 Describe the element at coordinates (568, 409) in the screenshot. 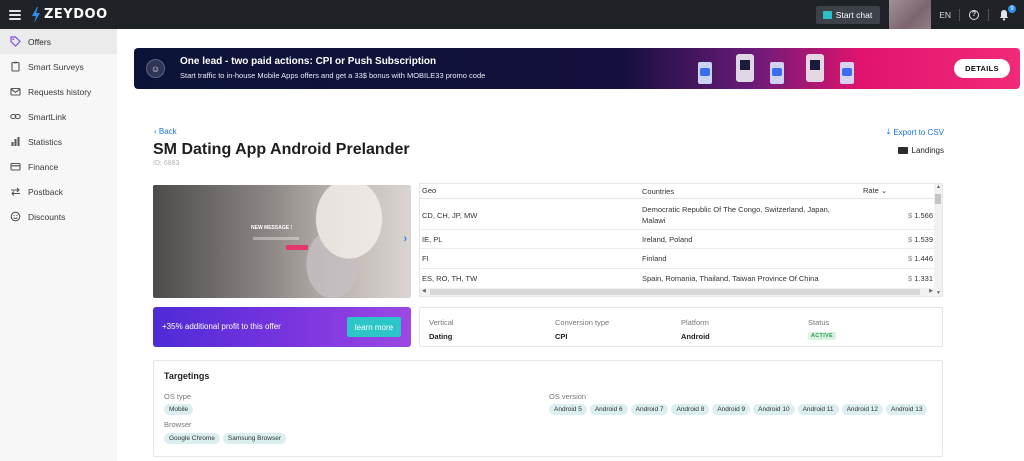

I see `chip-os-version: Android 5` at that location.